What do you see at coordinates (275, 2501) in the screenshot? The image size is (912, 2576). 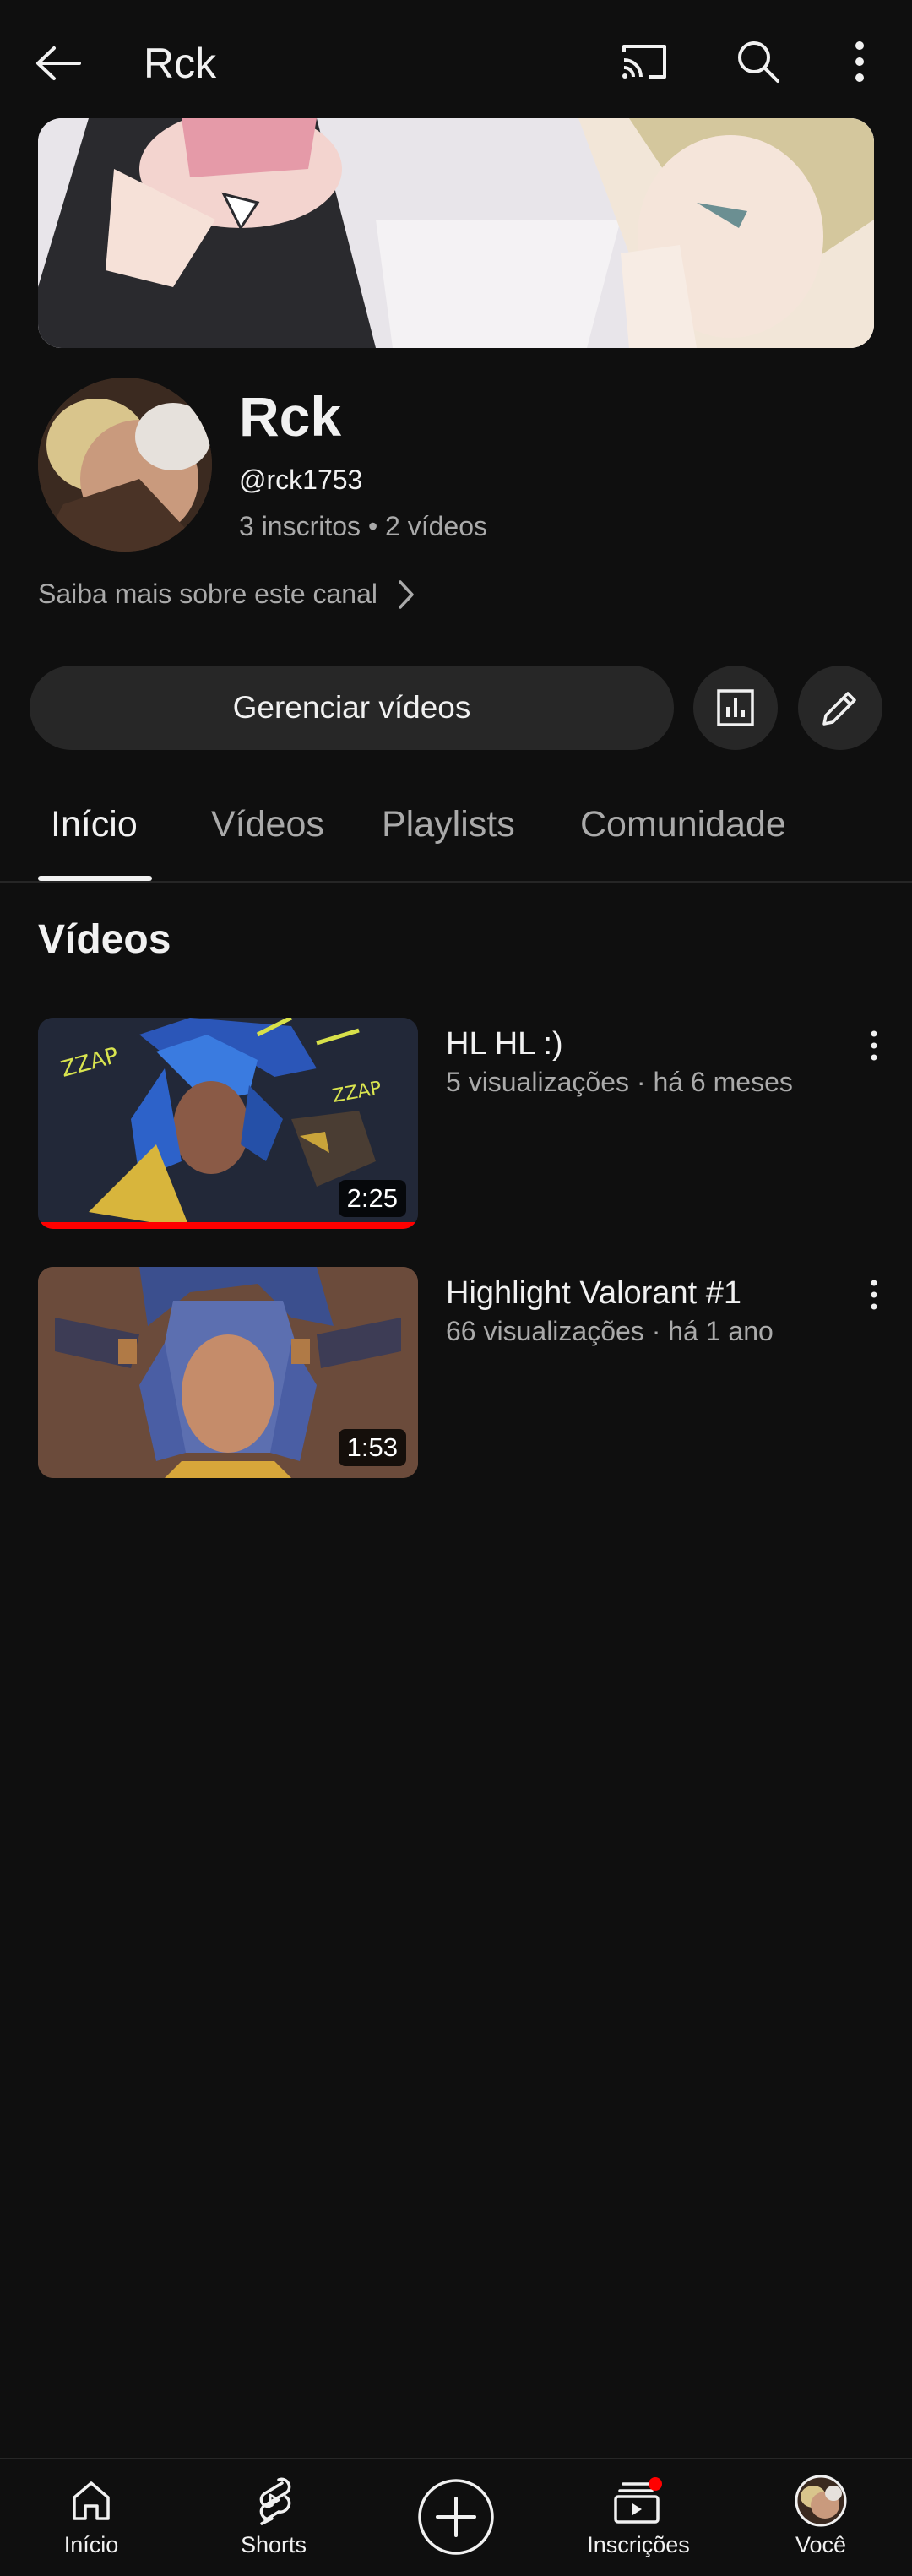 I see `shorts-icon` at bounding box center [275, 2501].